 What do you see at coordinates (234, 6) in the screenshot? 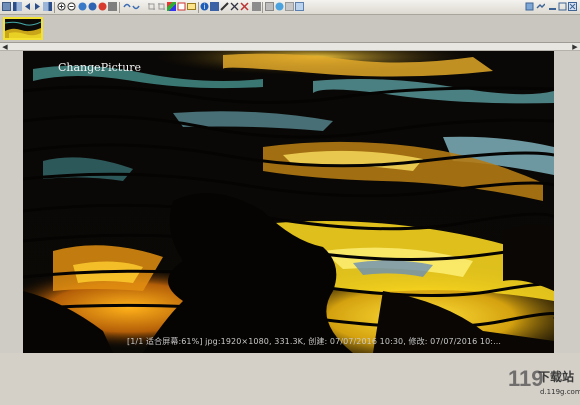
I see `cut-icon` at bounding box center [234, 6].